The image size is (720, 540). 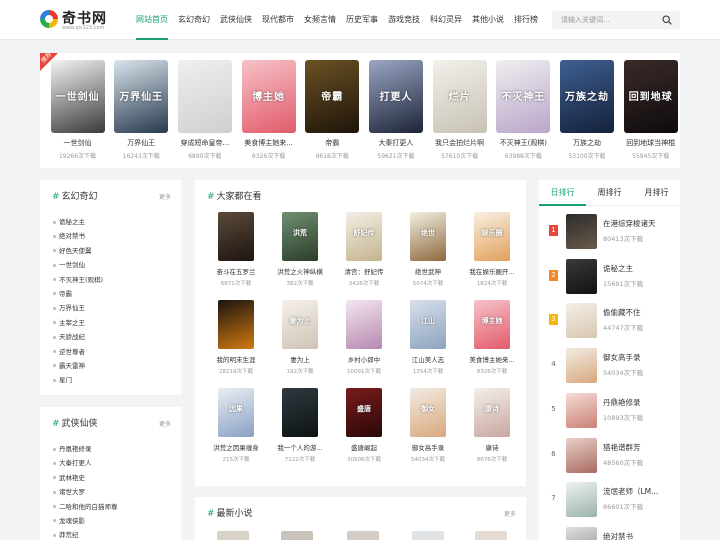 I want to click on watching-book-card: 洪荒 洪荒之火神纵横 382次下载, so click(x=300, y=249).